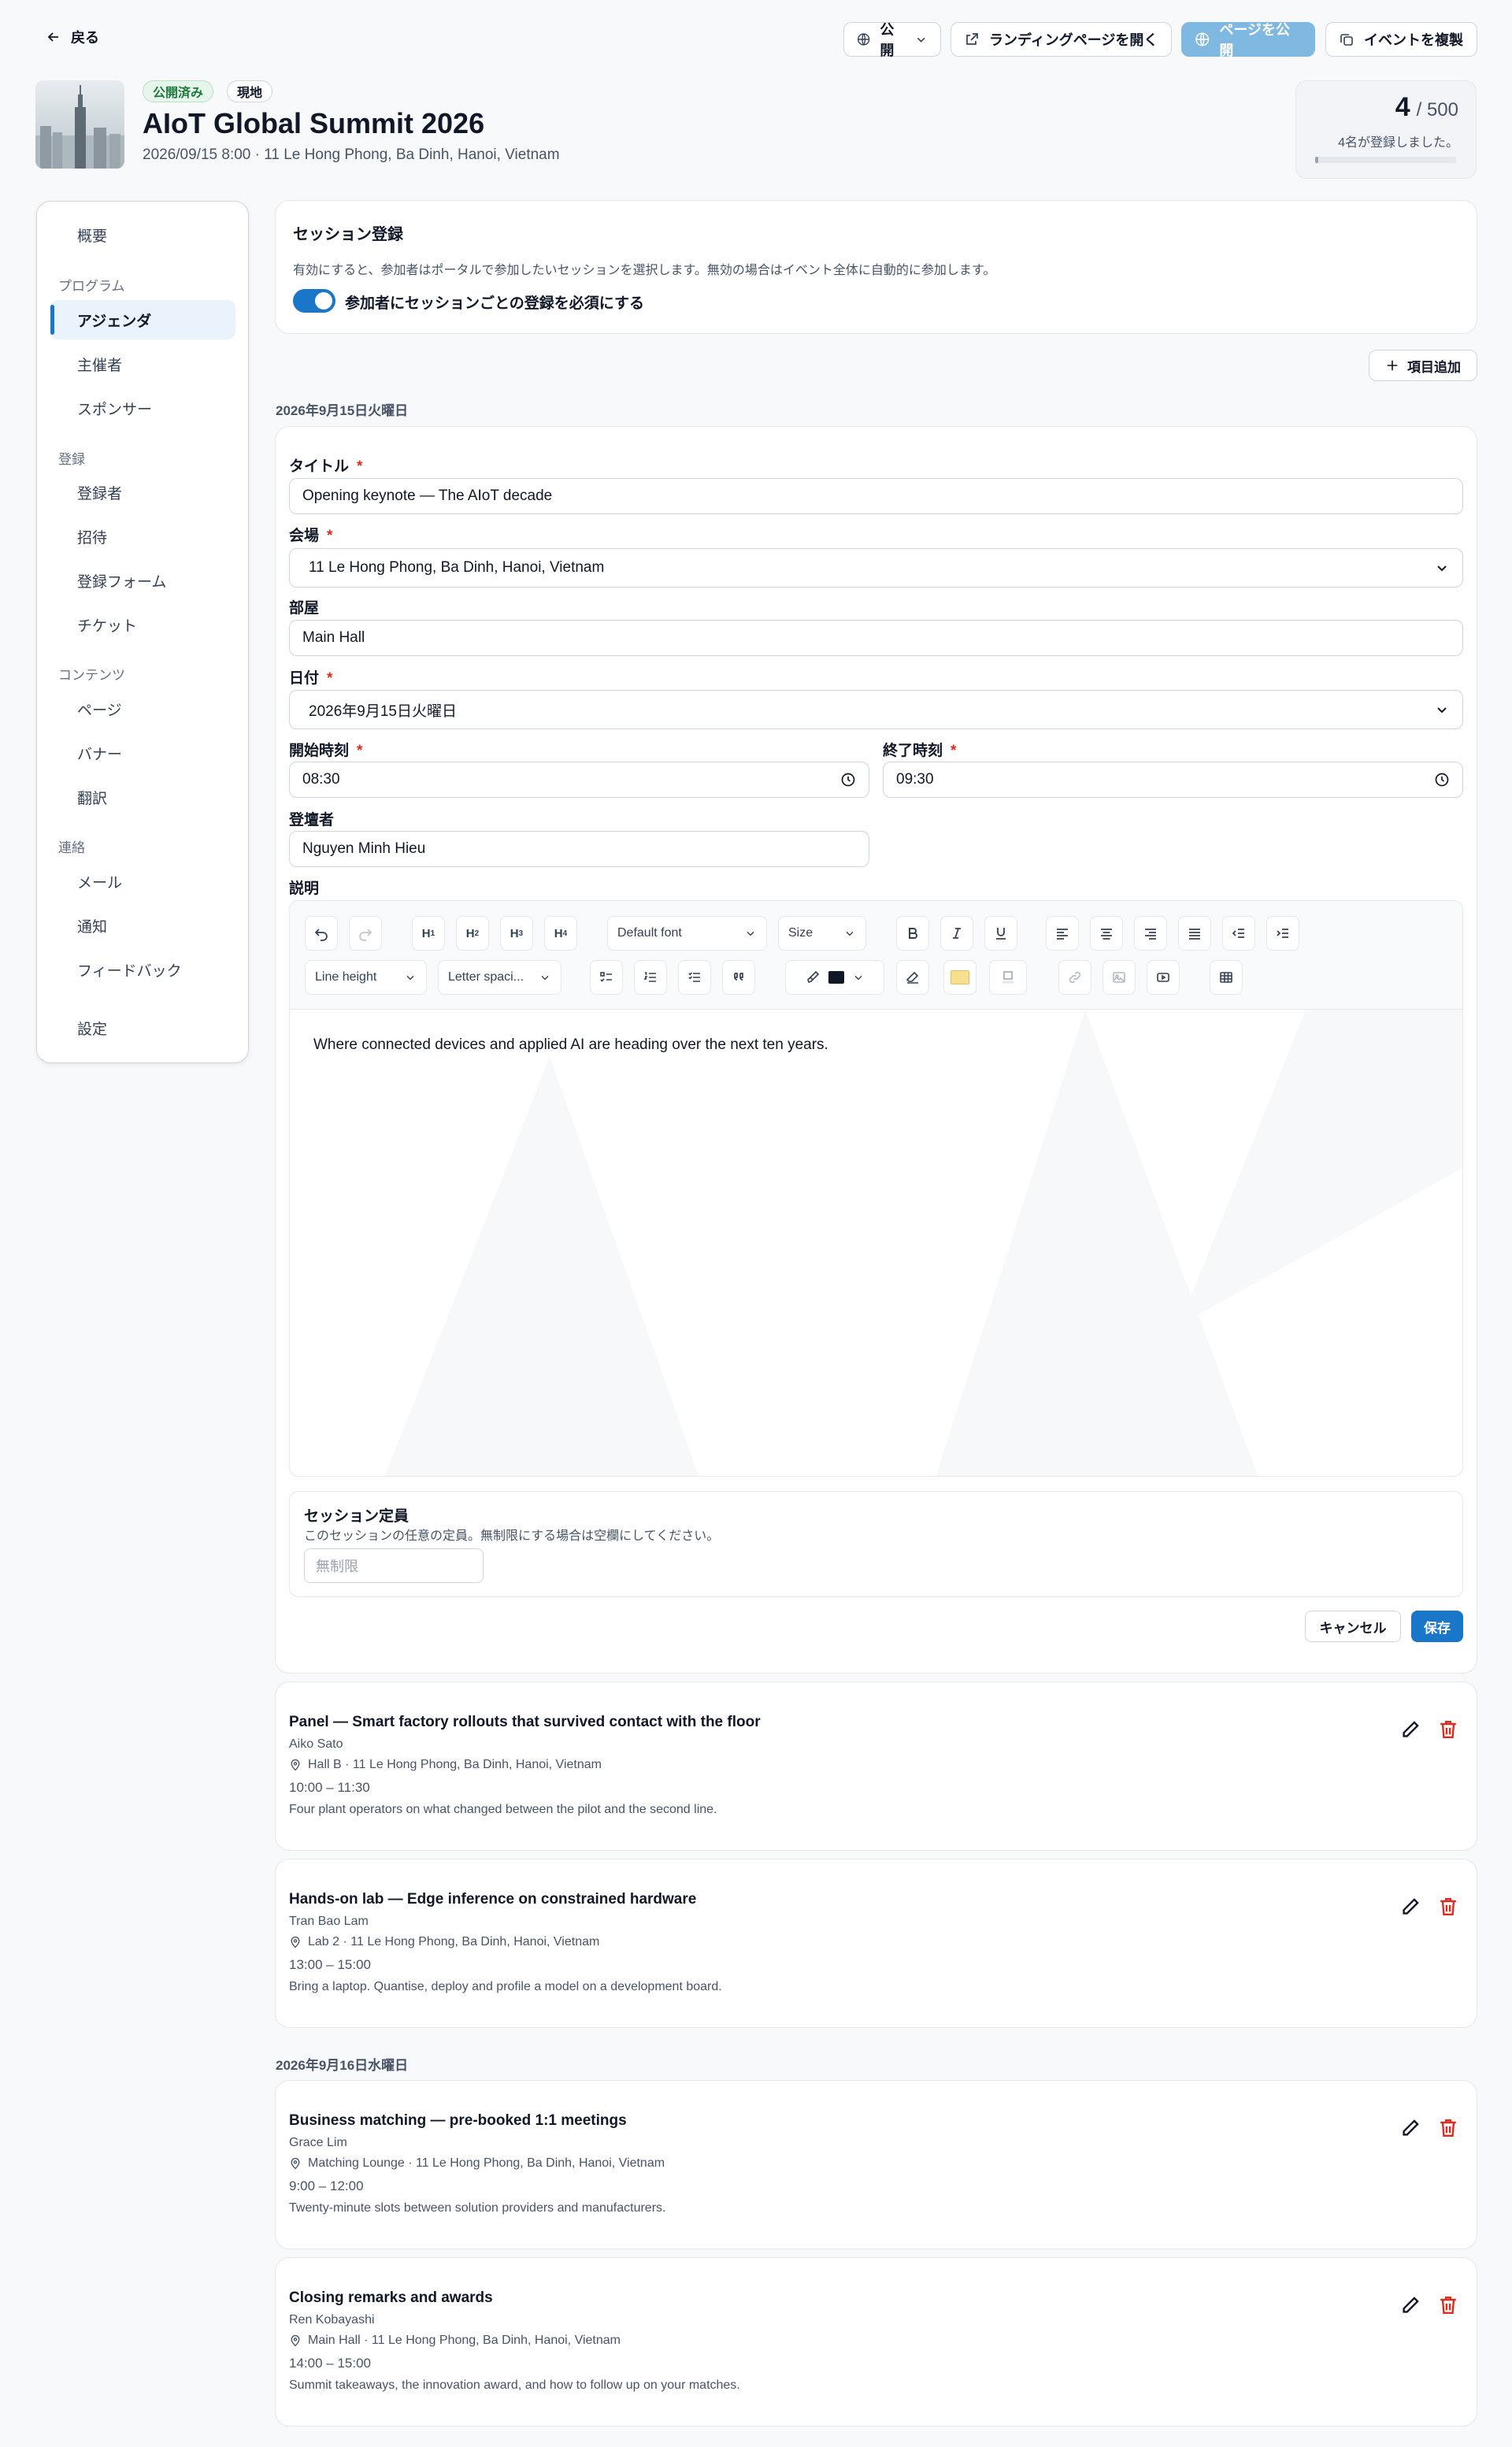 The width and height of the screenshot is (1512, 2447). What do you see at coordinates (330, 2363) in the screenshot?
I see `session-time: 14:00 – 15:00` at bounding box center [330, 2363].